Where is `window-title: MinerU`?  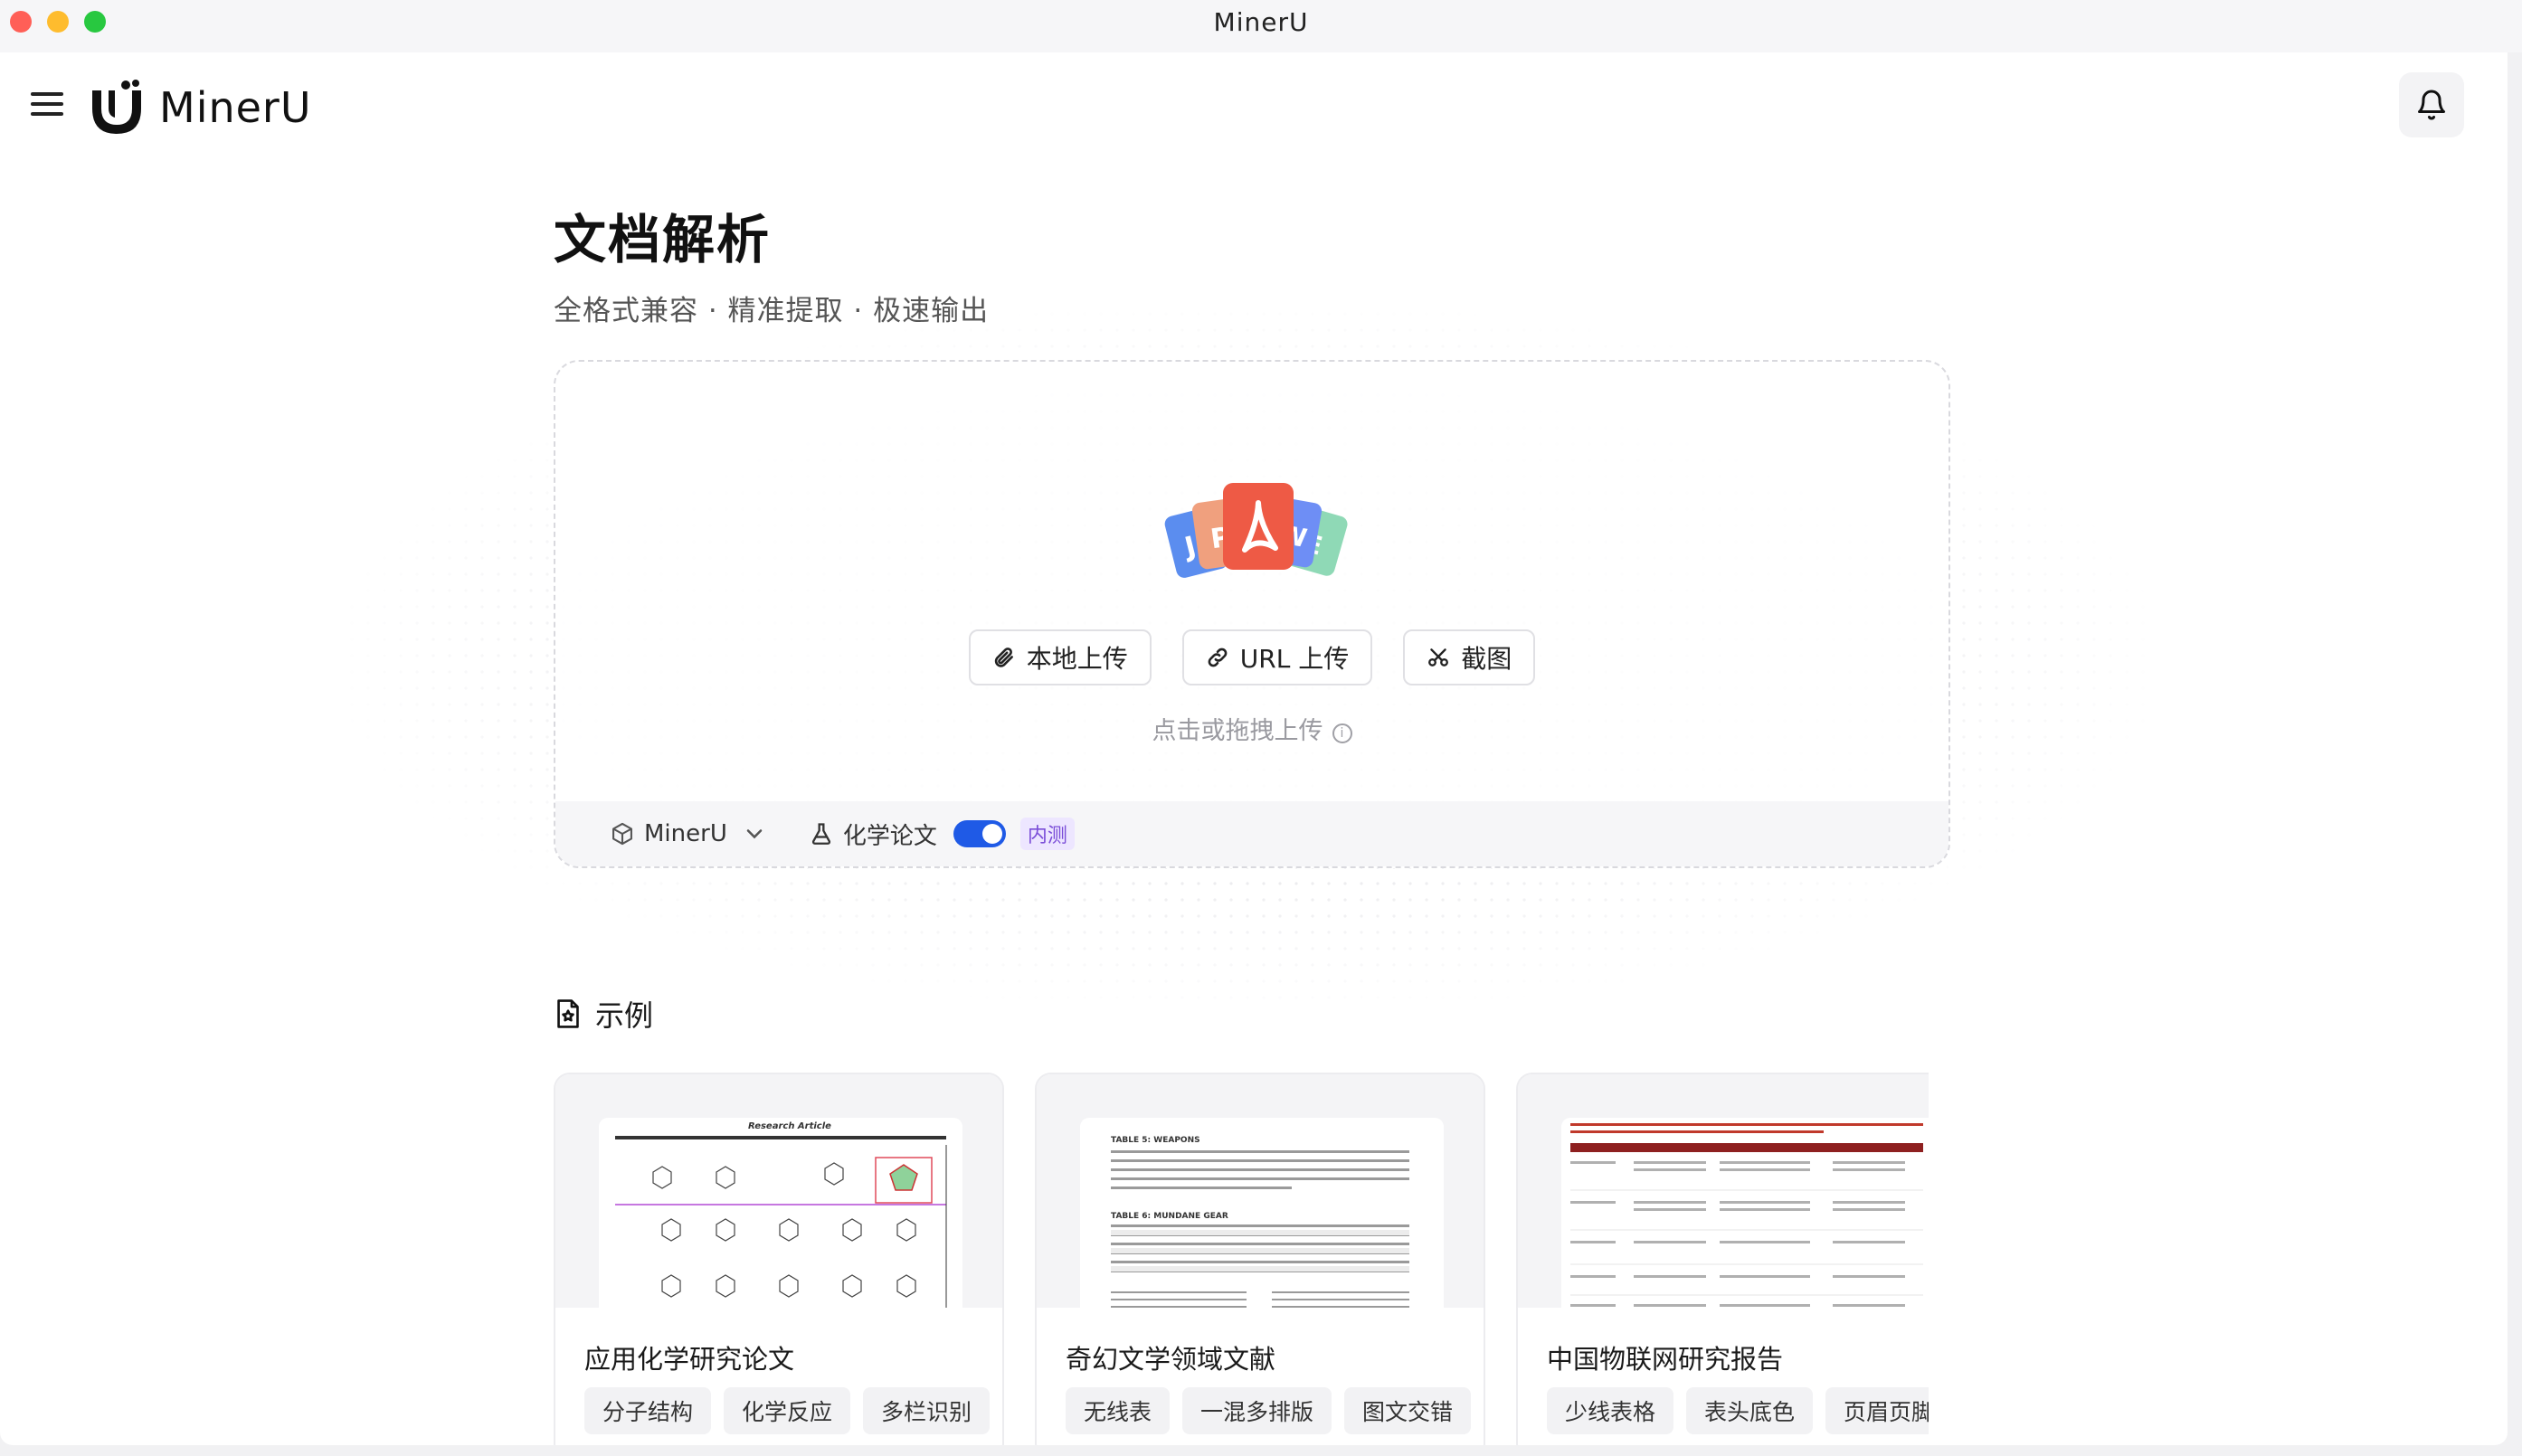 window-title: MinerU is located at coordinates (1261, 22).